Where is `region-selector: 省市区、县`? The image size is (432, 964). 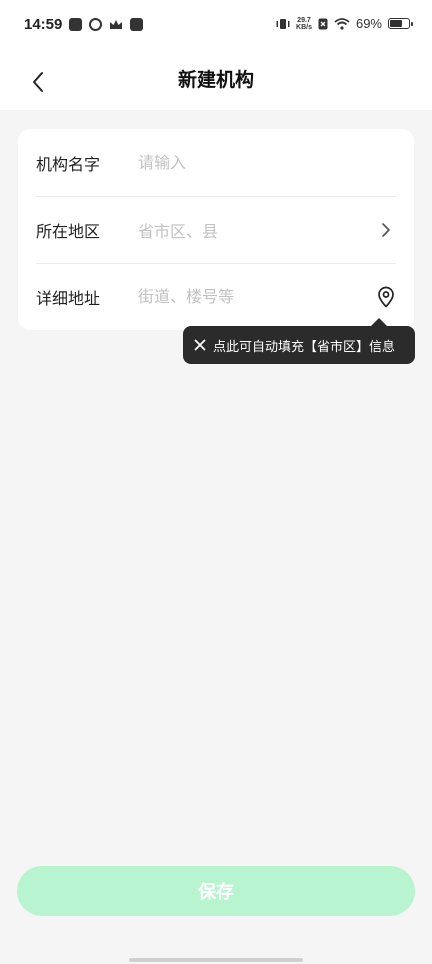
region-selector: 省市区、县 is located at coordinates (178, 230).